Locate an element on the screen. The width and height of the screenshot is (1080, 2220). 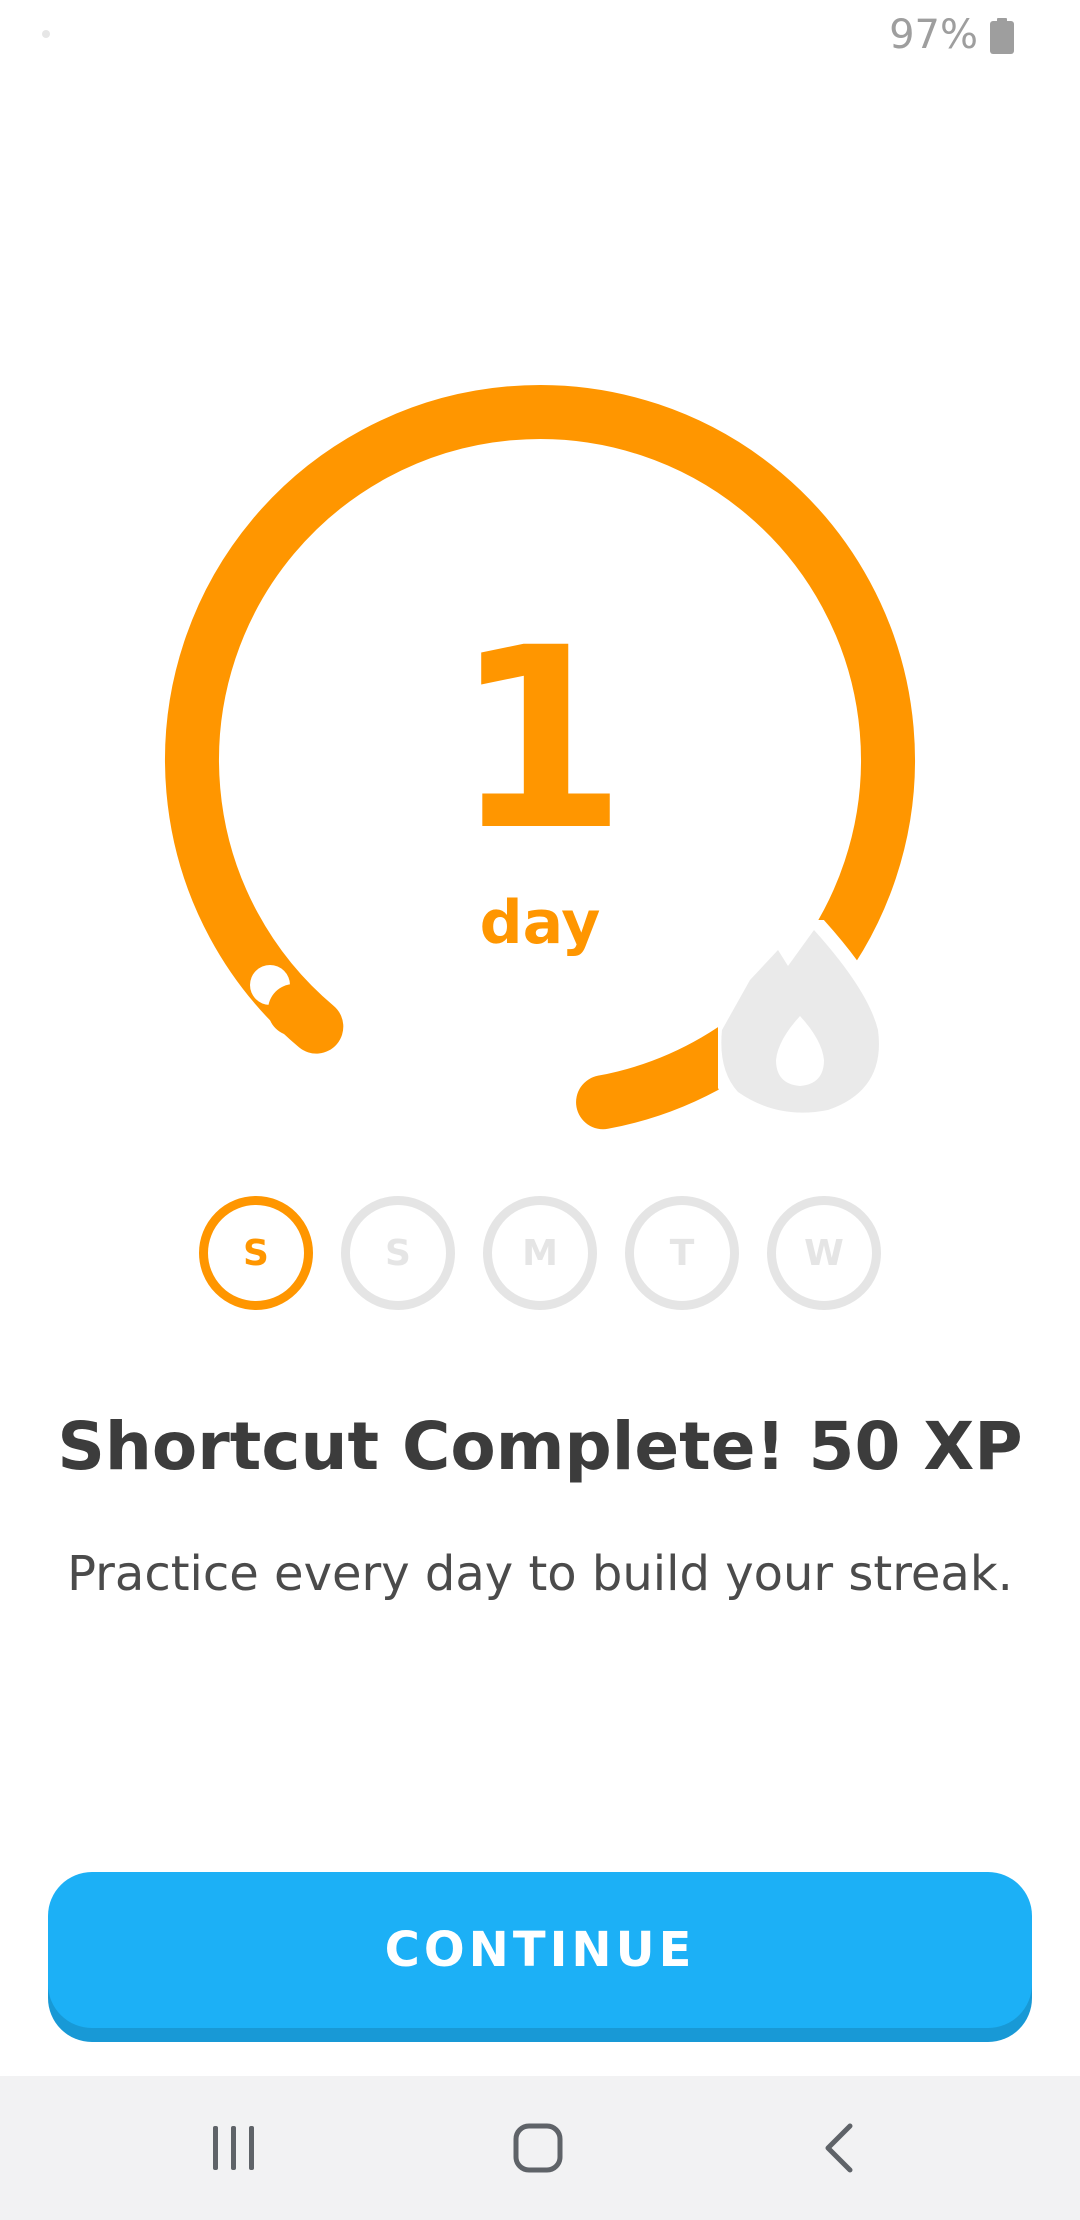
day-label: M is located at coordinates (540, 1253).